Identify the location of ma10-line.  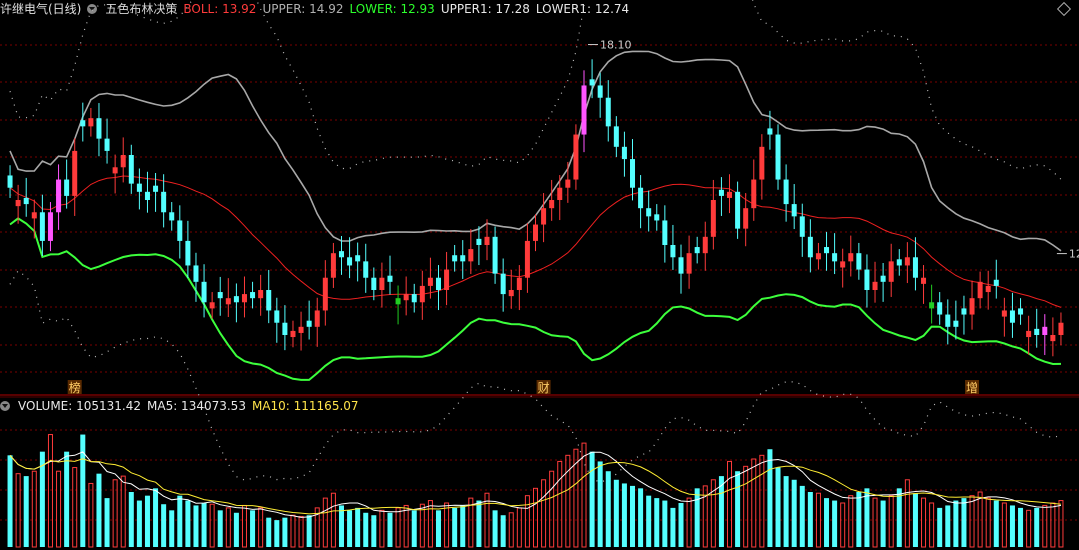
(535, 484).